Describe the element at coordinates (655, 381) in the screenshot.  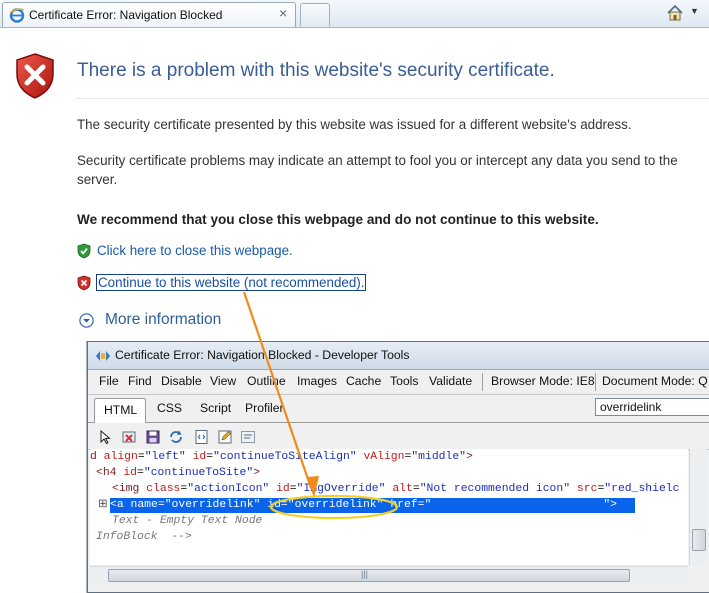
I see `menu-document-mode: Document Mode: Q` at that location.